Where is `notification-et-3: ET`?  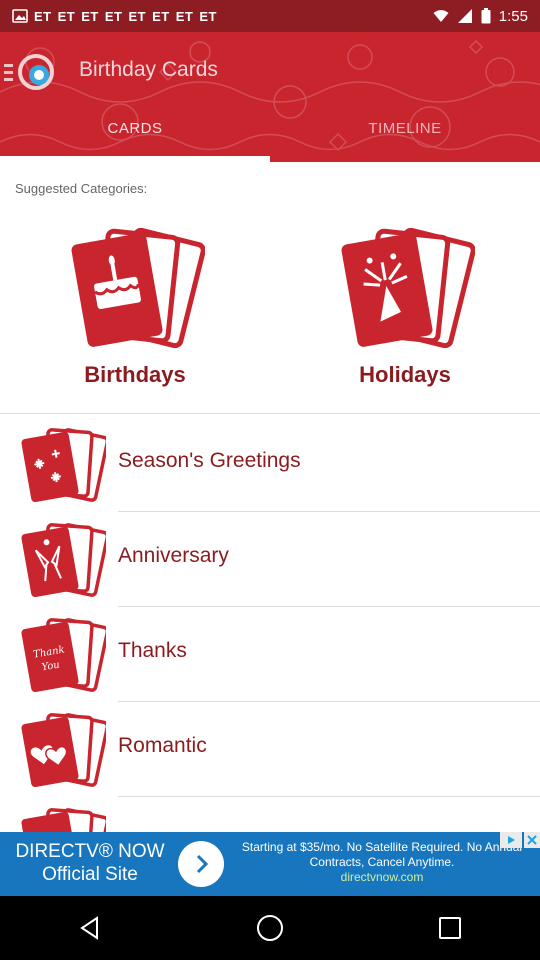
notification-et-3: ET is located at coordinates (90, 16).